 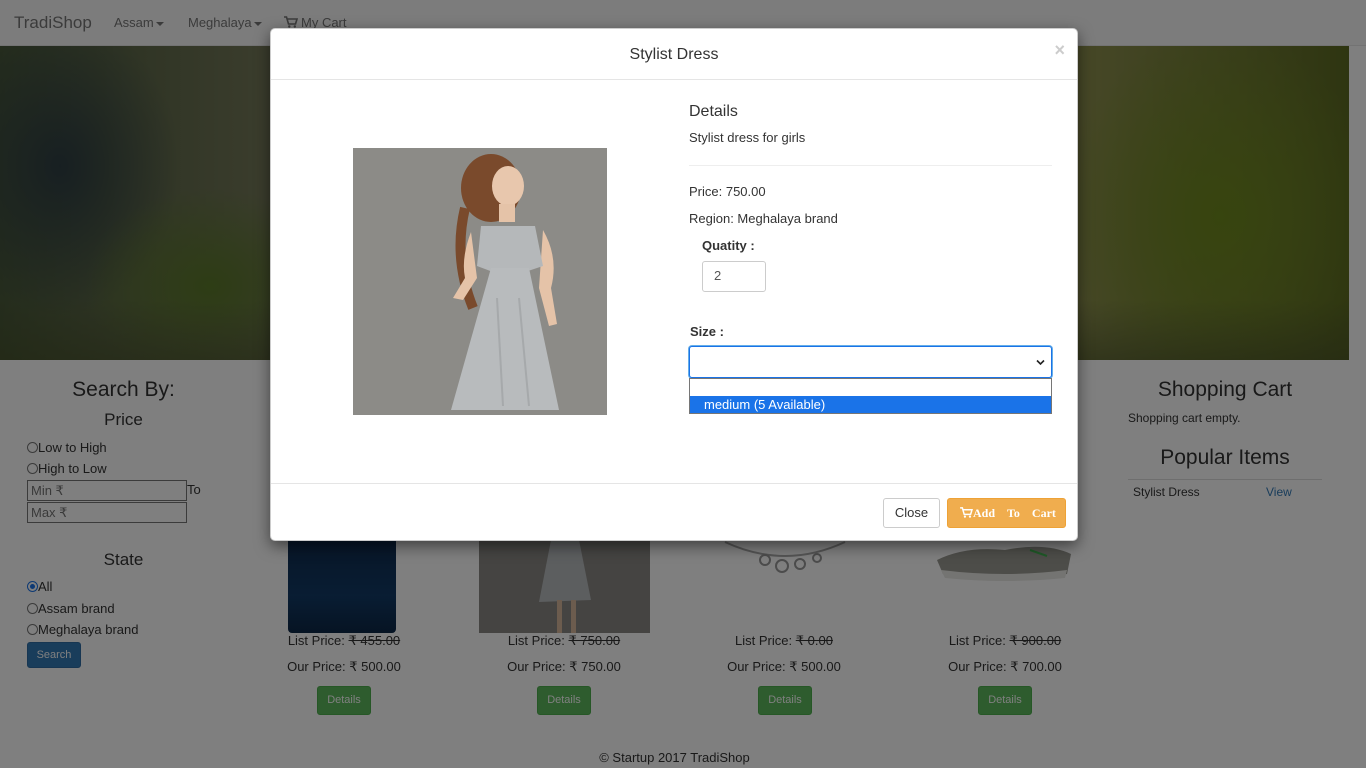 What do you see at coordinates (734, 276) in the screenshot?
I see `quantity-input: 2` at bounding box center [734, 276].